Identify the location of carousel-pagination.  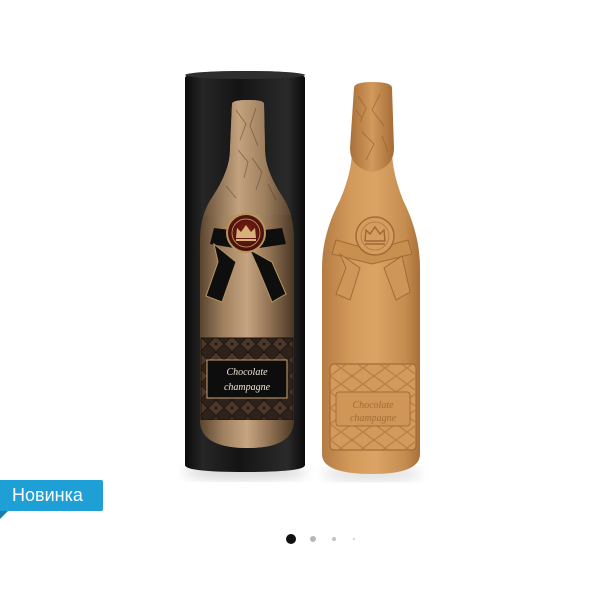
(322, 539).